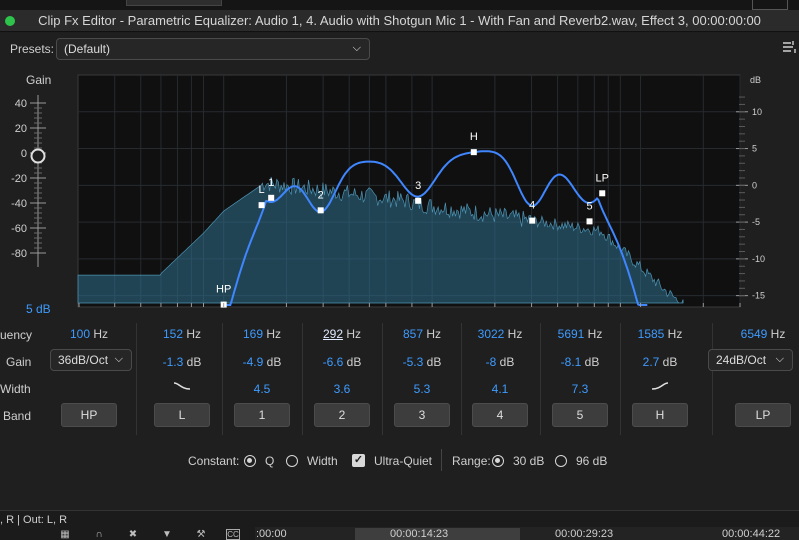  I want to click on band-frequency-value: 1585, so click(651, 334).